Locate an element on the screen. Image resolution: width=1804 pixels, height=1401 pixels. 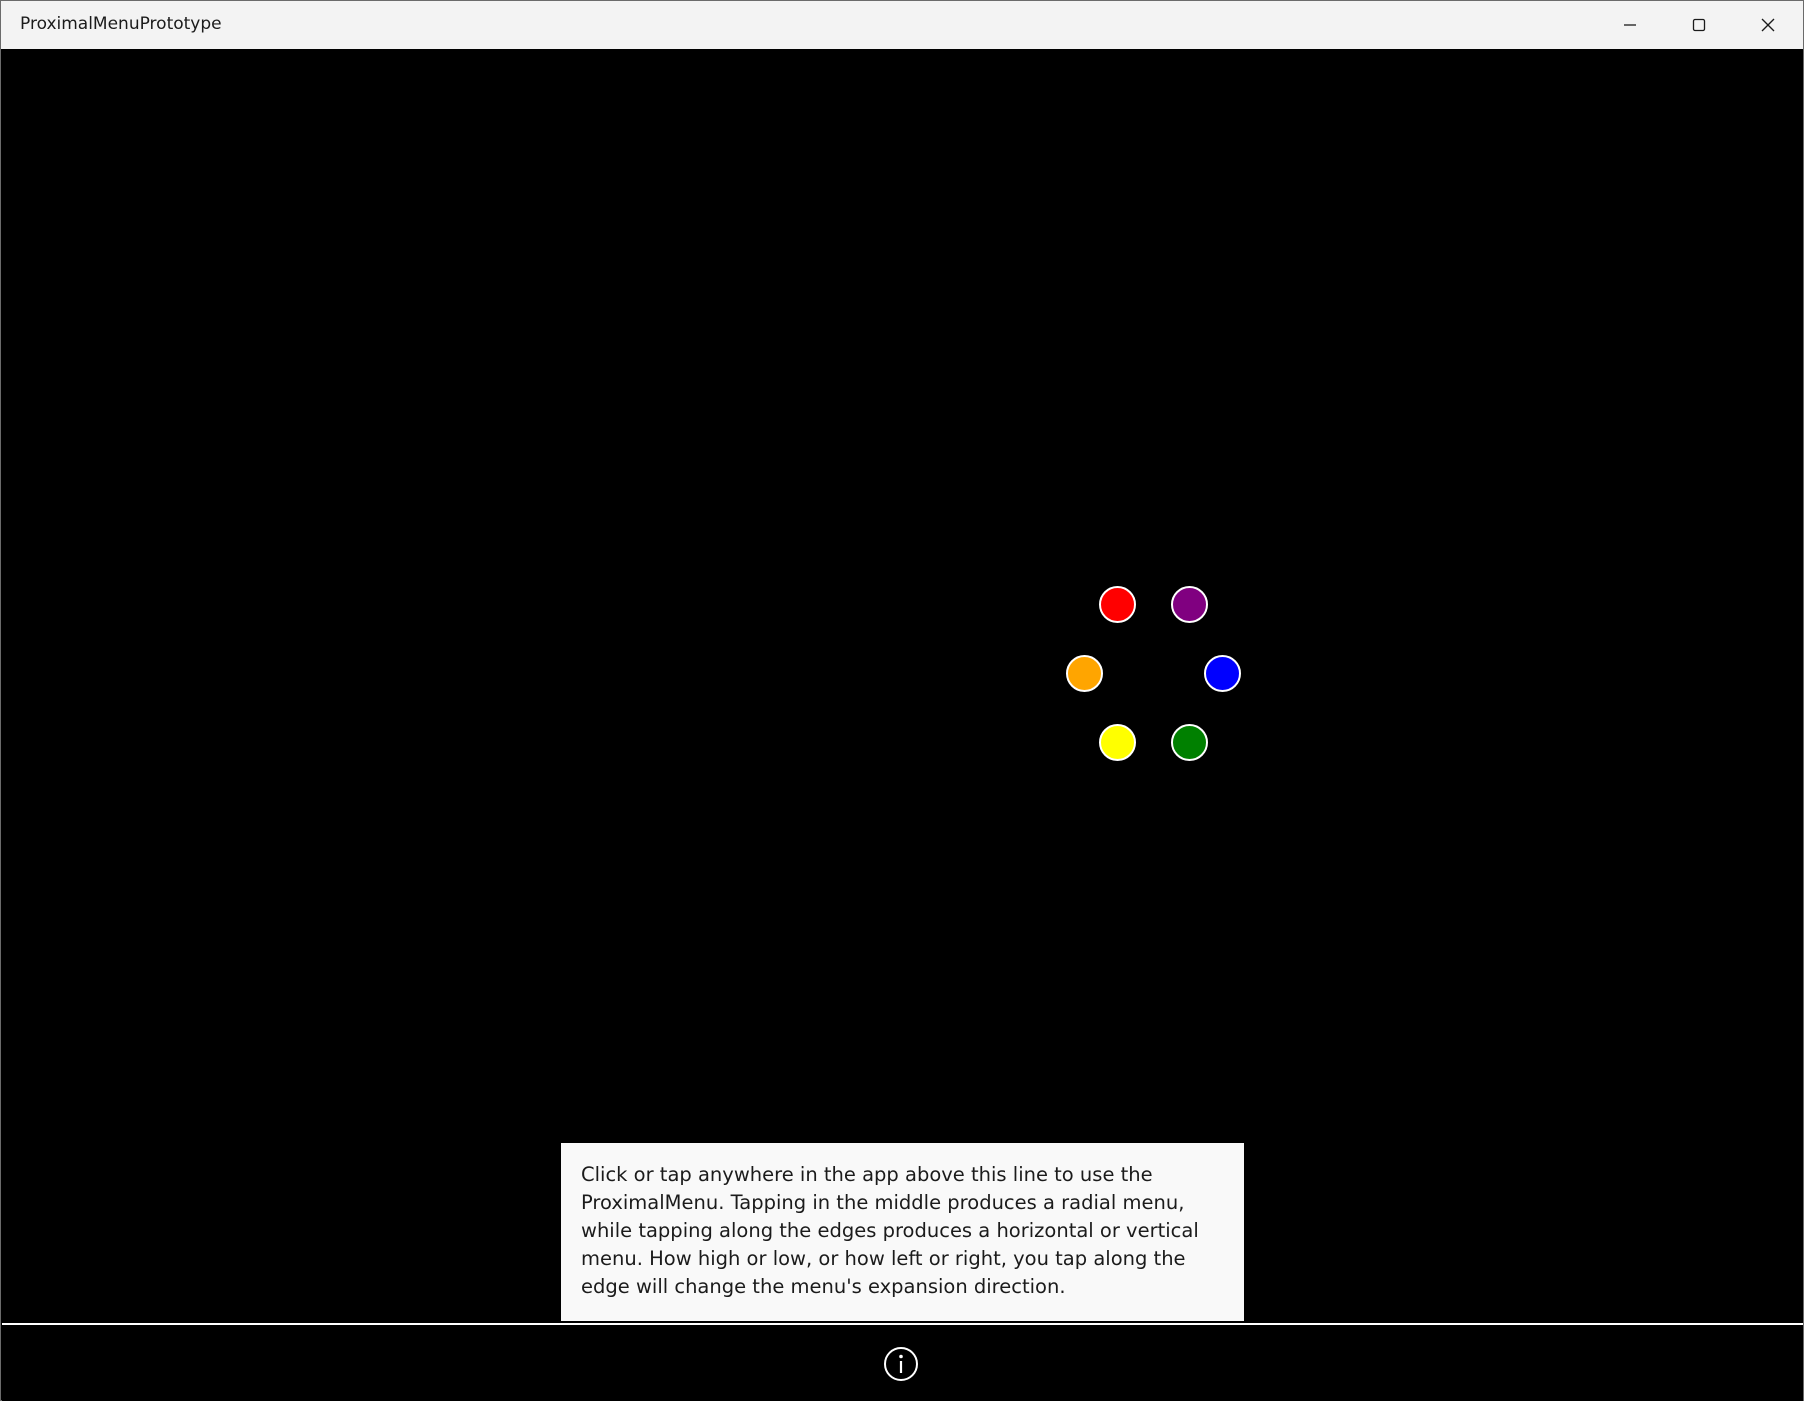
radial-menu-item-green is located at coordinates (1189, 742).